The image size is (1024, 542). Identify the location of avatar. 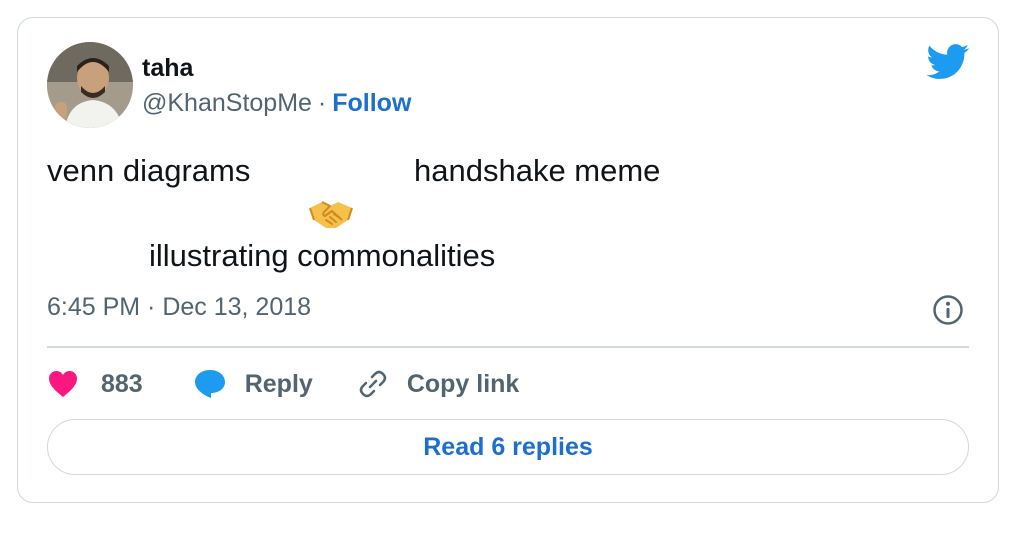
(90, 85).